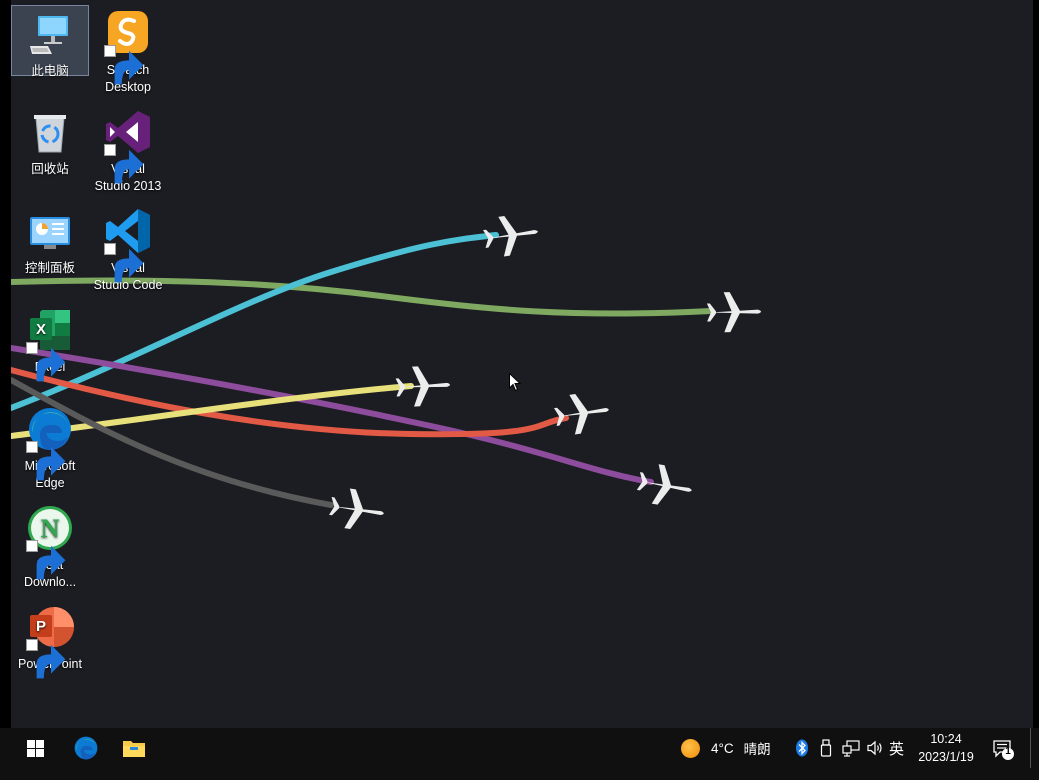  What do you see at coordinates (946, 757) in the screenshot?
I see `clock-date: 2023/1/19` at bounding box center [946, 757].